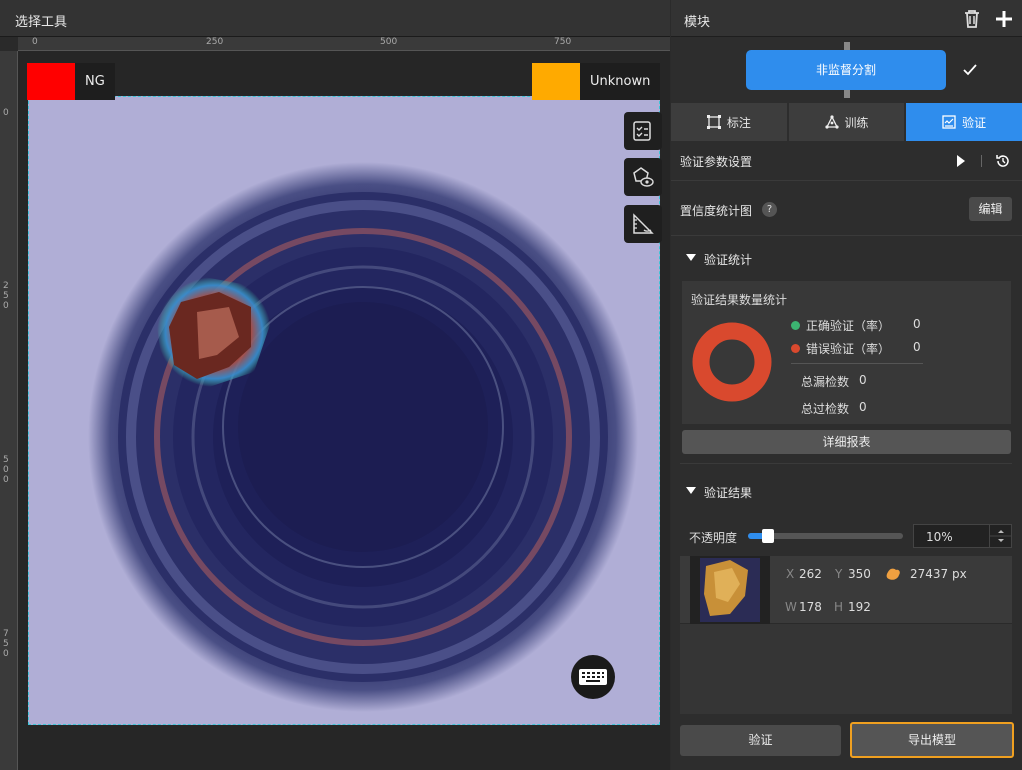  What do you see at coordinates (556, 81) in the screenshot?
I see `unknown-color-swatch` at bounding box center [556, 81].